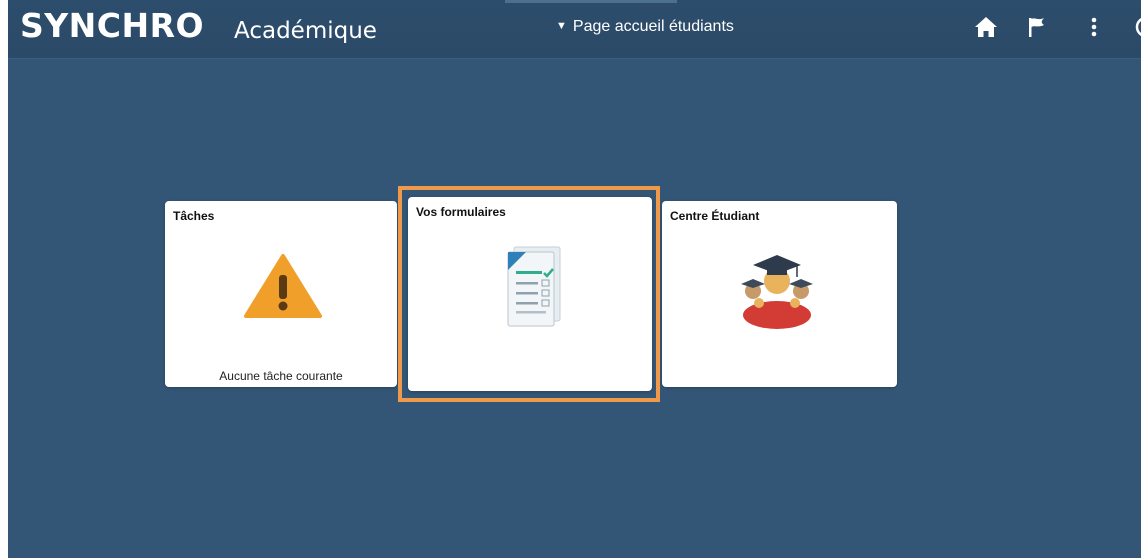  What do you see at coordinates (986, 27) in the screenshot?
I see `home-icon` at bounding box center [986, 27].